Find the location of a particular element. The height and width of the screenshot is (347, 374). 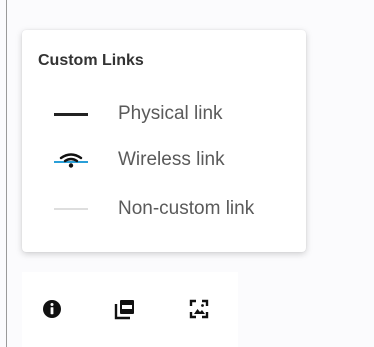

export-pdf-button is located at coordinates (125, 309).